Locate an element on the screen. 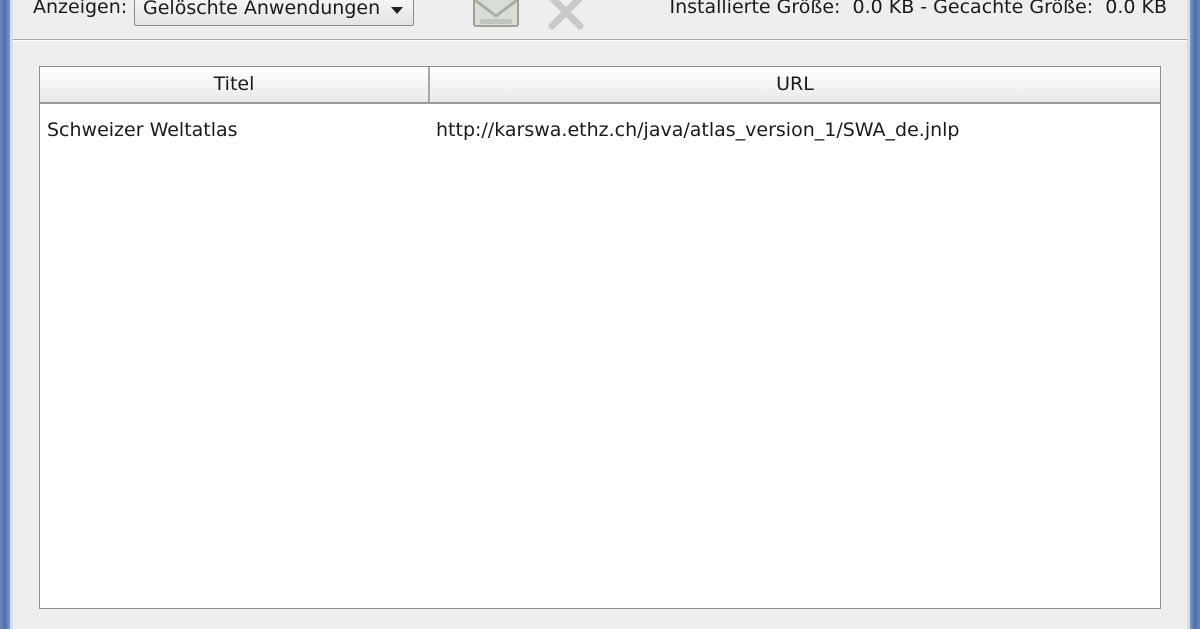  delete-button is located at coordinates (566, 15).